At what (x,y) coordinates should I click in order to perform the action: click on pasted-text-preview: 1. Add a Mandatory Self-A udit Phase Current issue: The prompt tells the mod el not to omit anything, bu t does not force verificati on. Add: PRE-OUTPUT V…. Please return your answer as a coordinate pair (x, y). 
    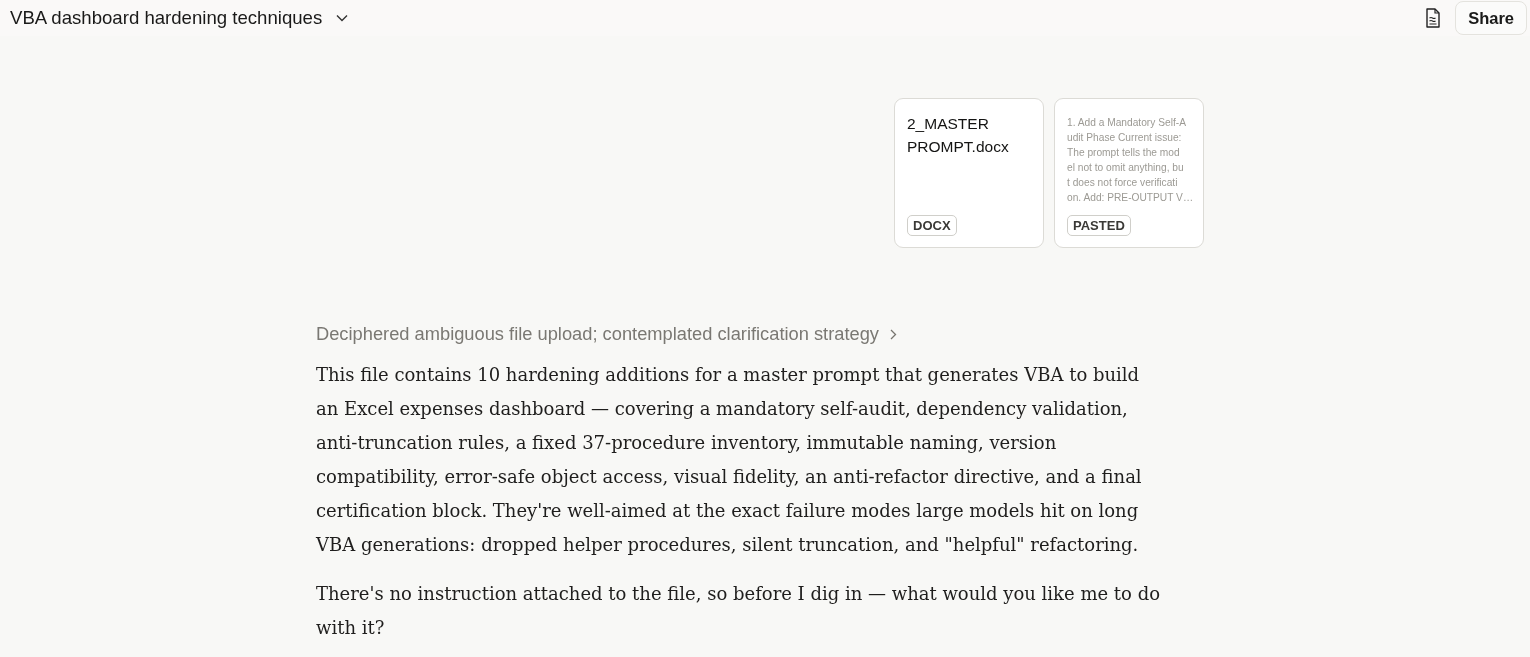
    Looking at the image, I should click on (1129, 160).